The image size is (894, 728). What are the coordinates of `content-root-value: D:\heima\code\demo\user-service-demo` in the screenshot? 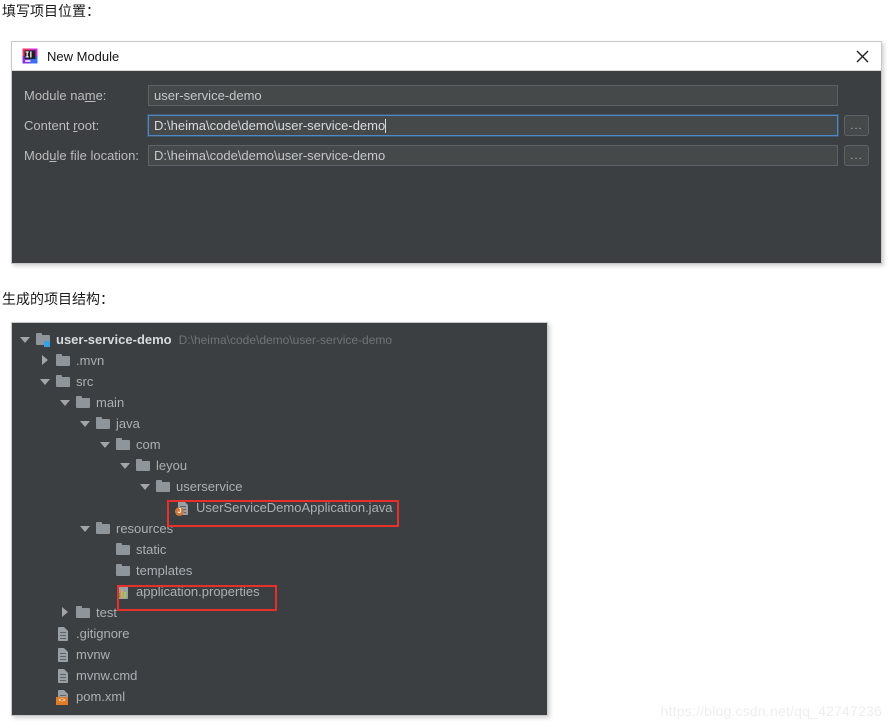 It's located at (270, 125).